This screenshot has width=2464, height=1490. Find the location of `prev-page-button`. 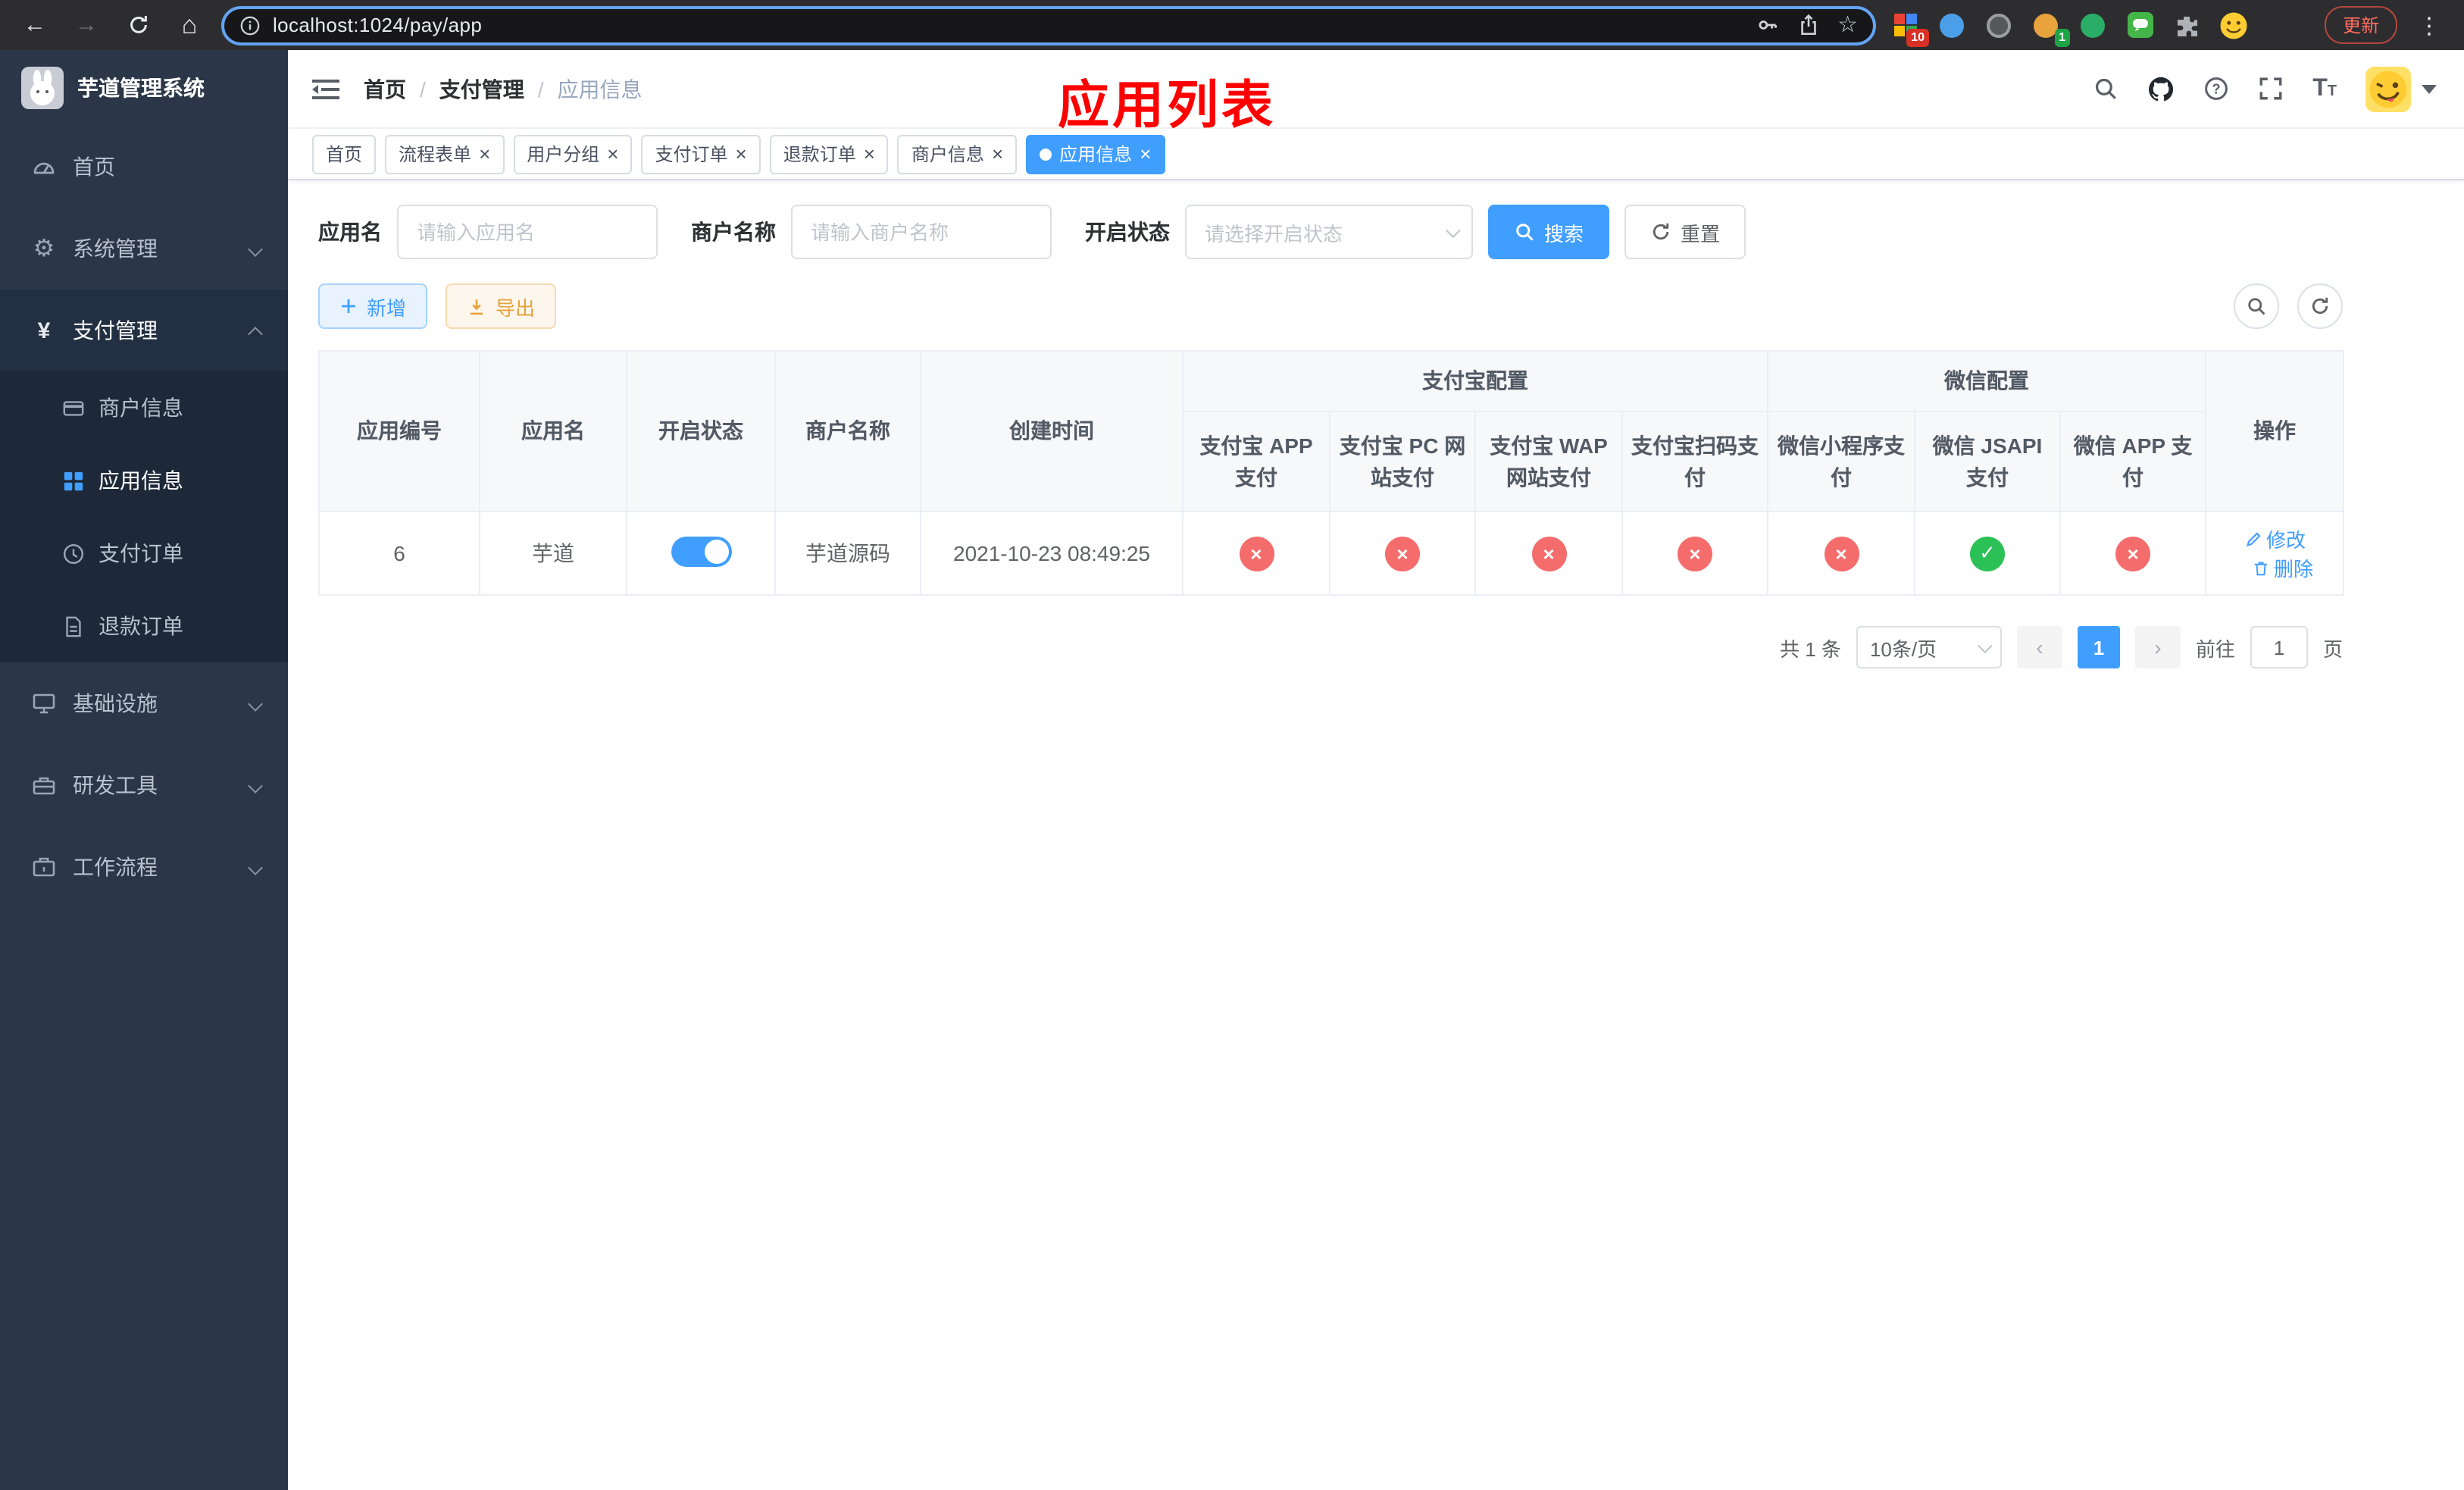

prev-page-button is located at coordinates (2039, 647).